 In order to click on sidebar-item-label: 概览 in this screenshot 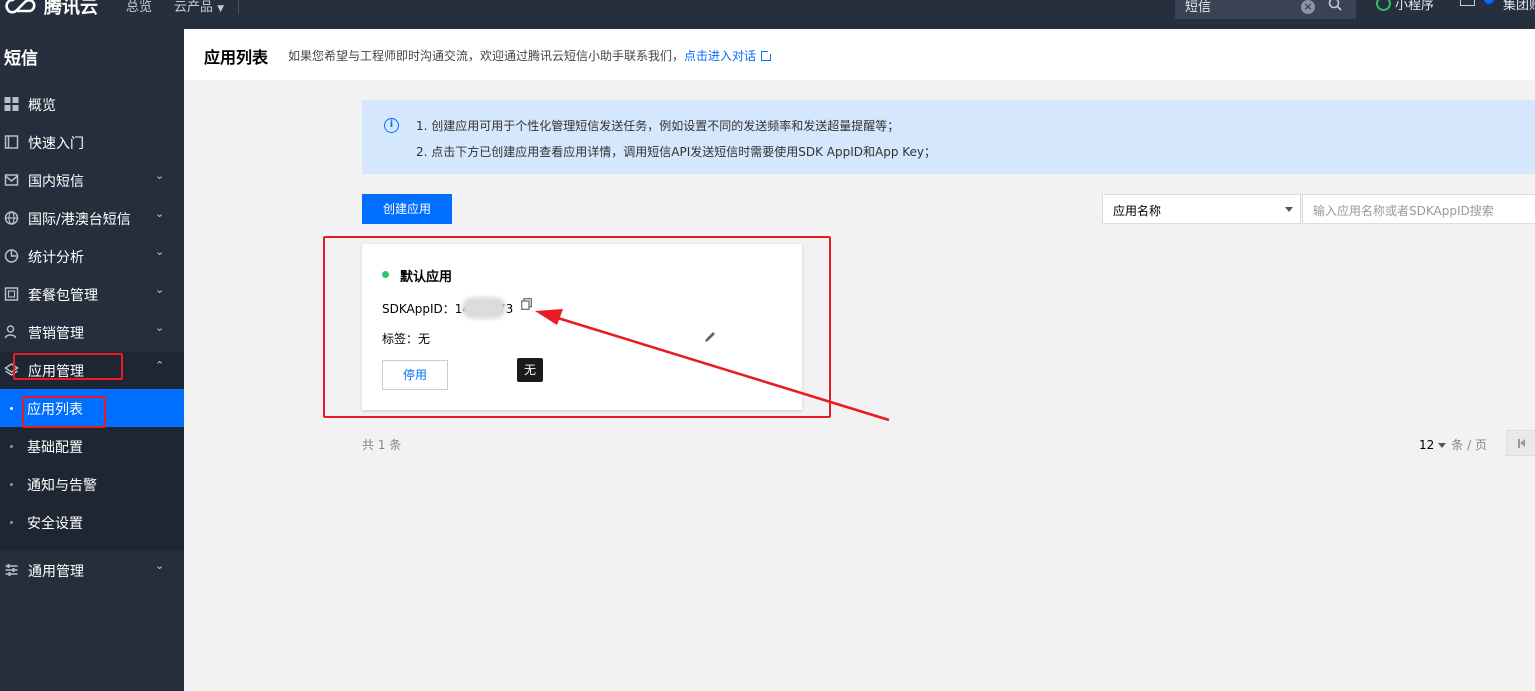, I will do `click(42, 106)`.